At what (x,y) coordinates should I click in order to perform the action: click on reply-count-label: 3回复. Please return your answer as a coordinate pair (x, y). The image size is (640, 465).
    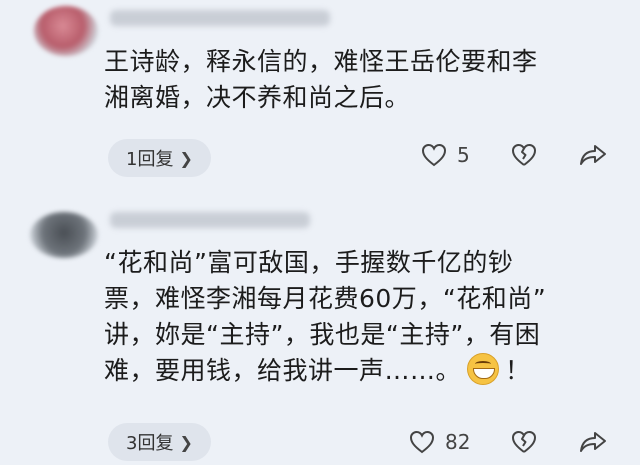
    Looking at the image, I should click on (150, 443).